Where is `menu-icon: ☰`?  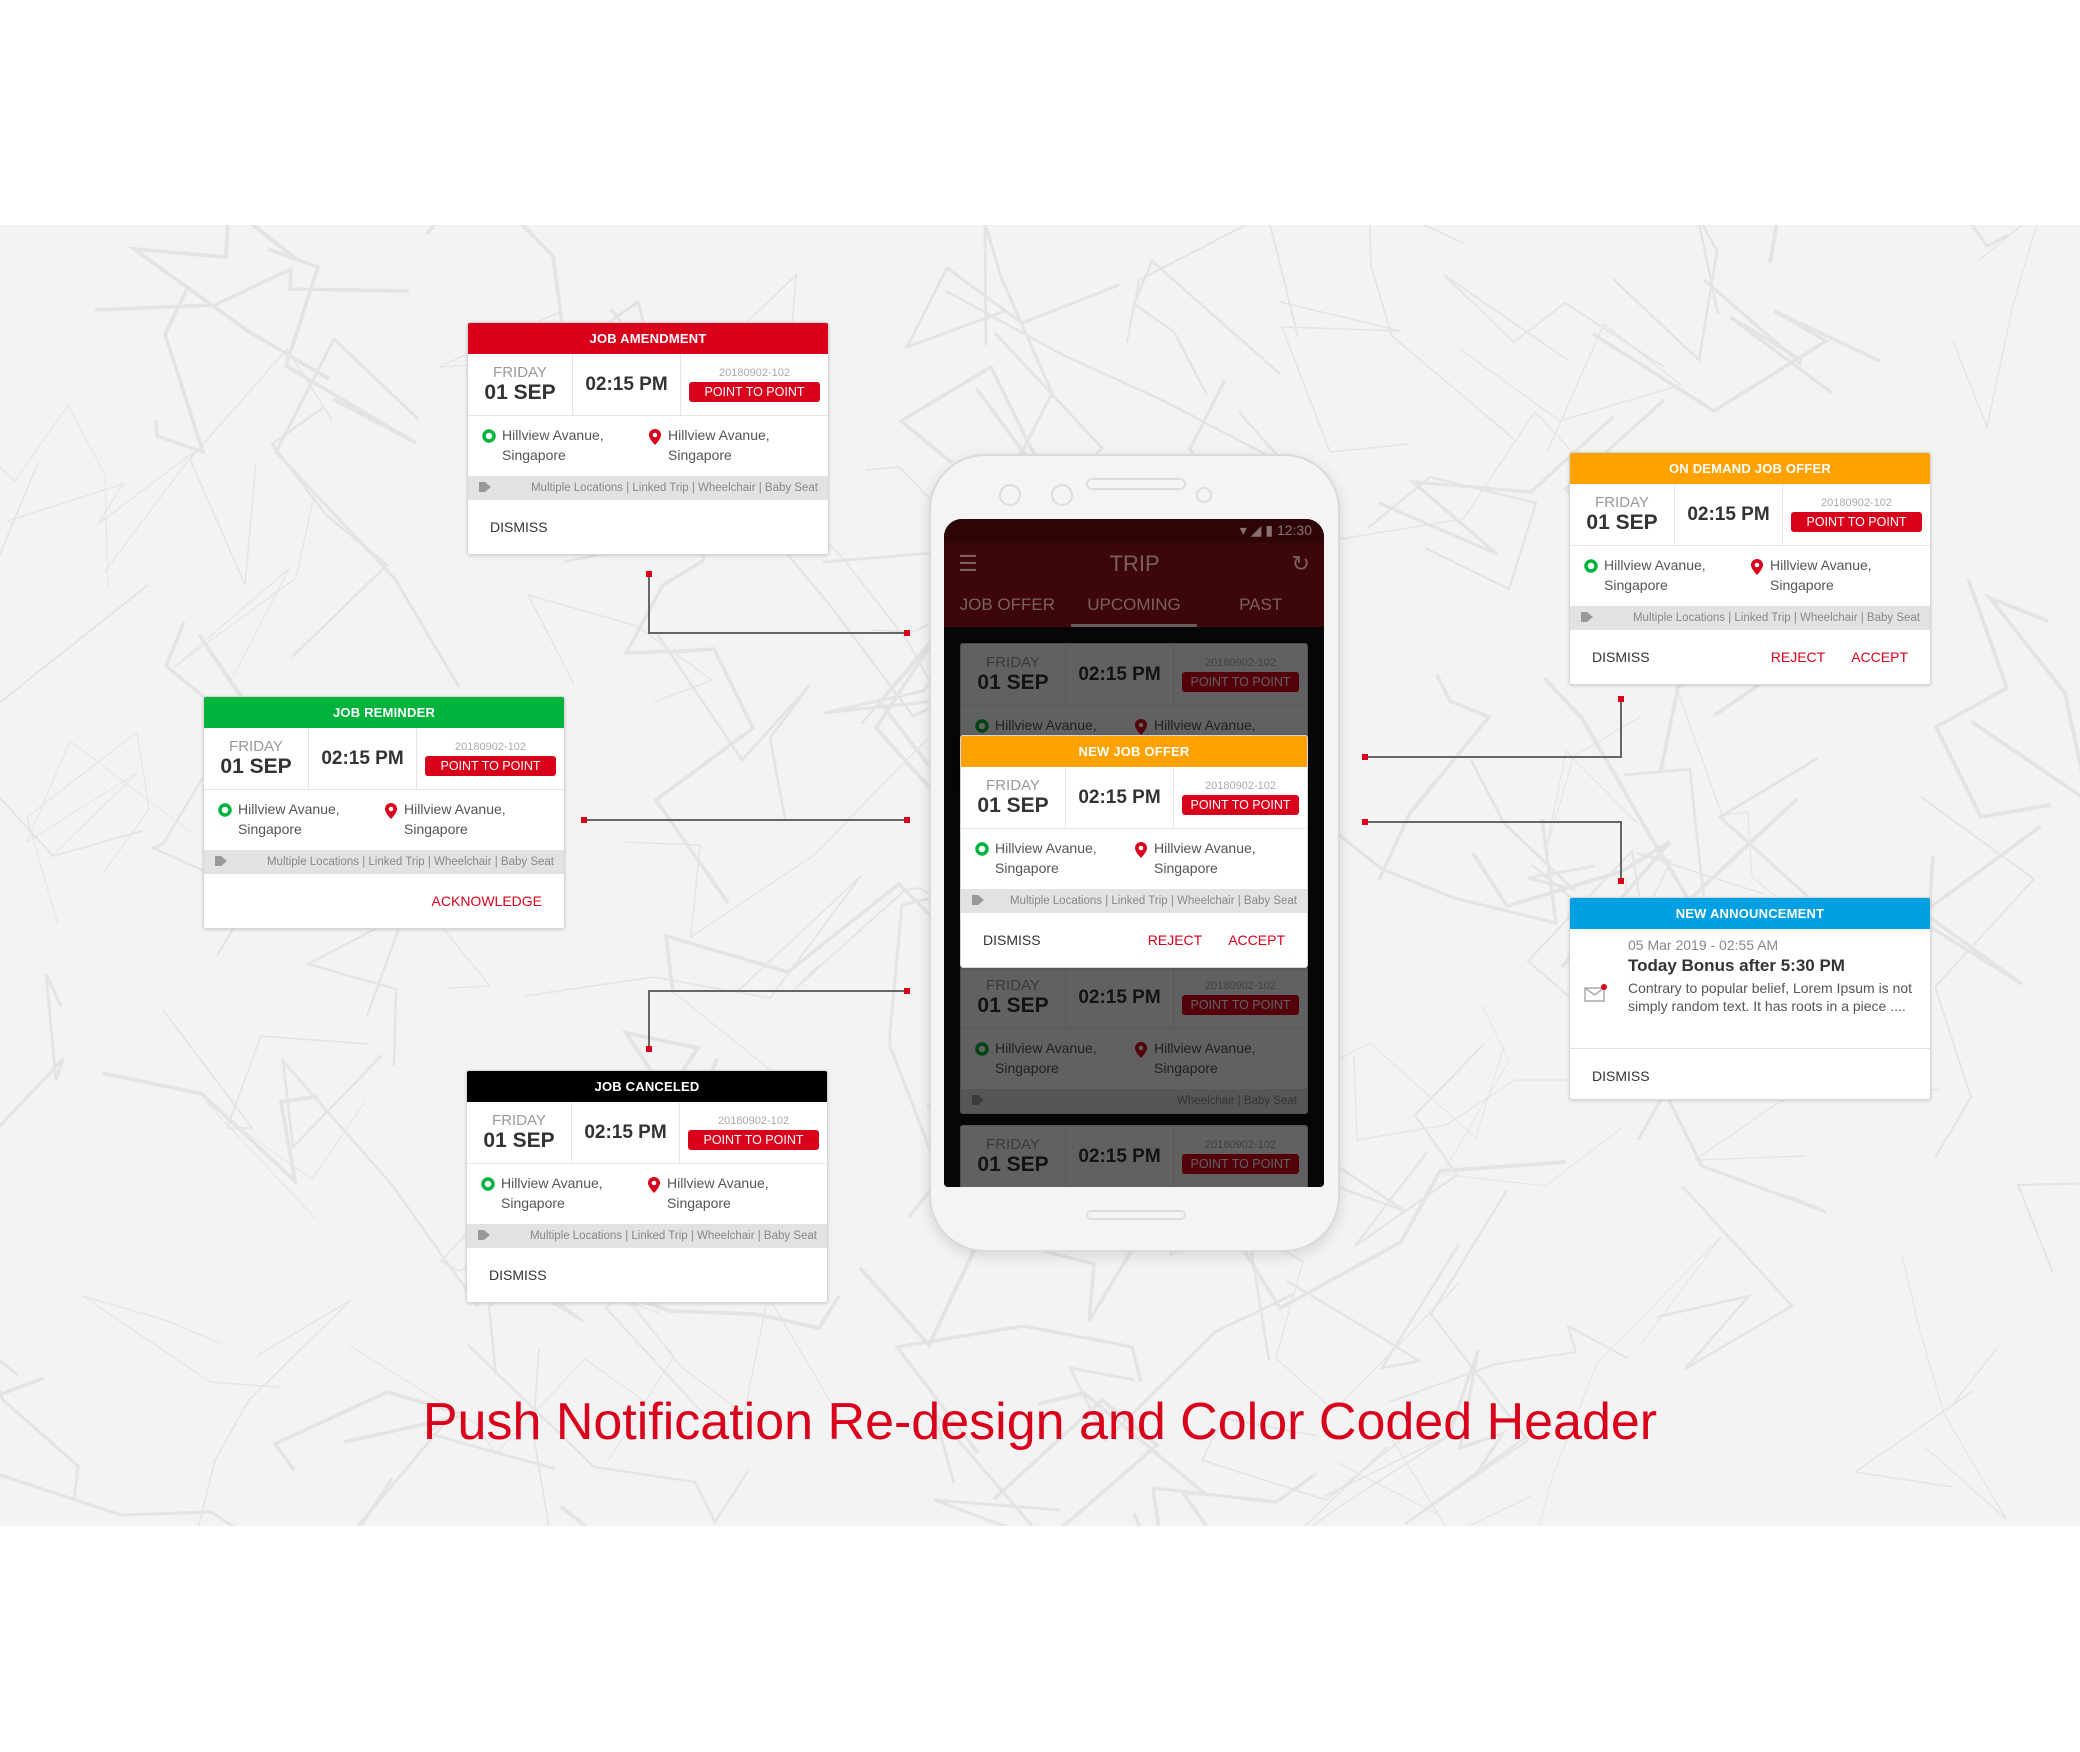
menu-icon: ☰ is located at coordinates (968, 564).